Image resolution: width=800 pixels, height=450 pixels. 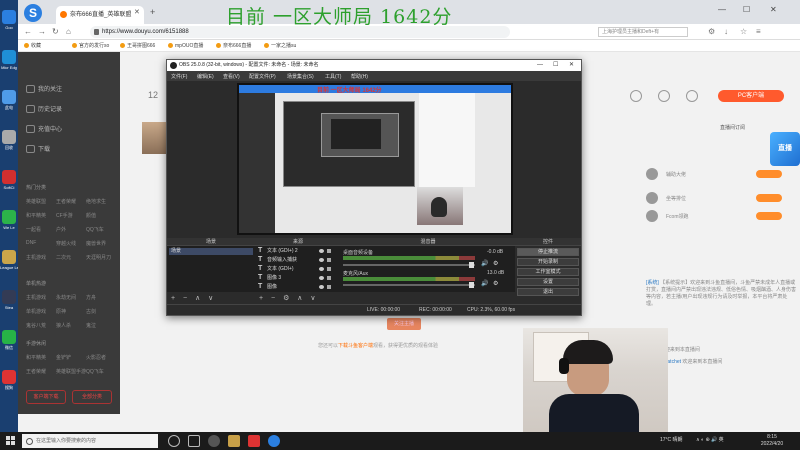 What do you see at coordinates (355, 346) in the screenshot?
I see `client-link: 下载斗鱼客户端` at bounding box center [355, 346].